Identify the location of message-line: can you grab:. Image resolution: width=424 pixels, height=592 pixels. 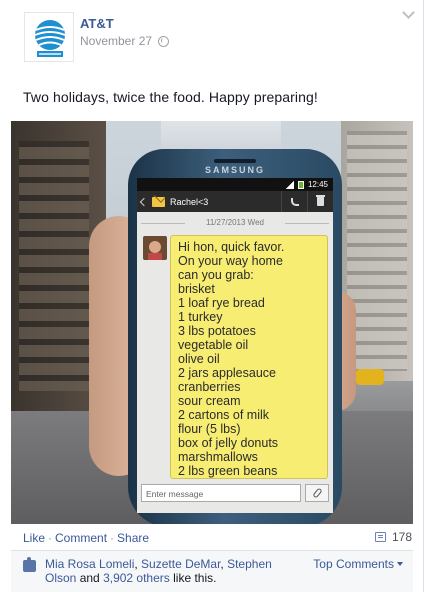
(216, 275).